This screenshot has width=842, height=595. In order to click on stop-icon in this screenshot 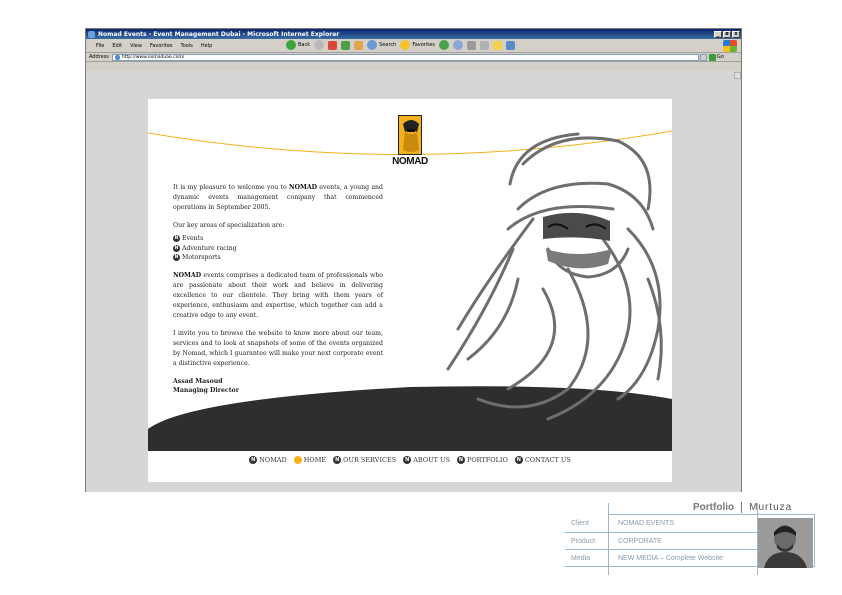, I will do `click(333, 45)`.